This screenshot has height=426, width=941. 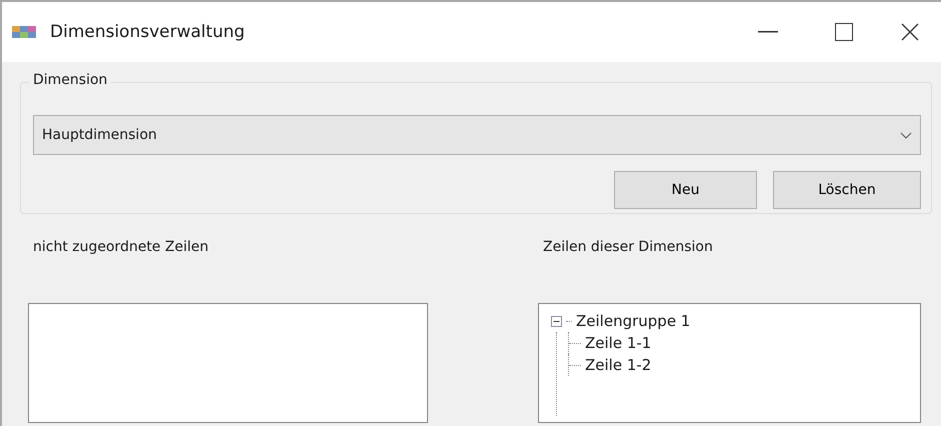 I want to click on window-title: Dimensionsverwaltung, so click(x=147, y=32).